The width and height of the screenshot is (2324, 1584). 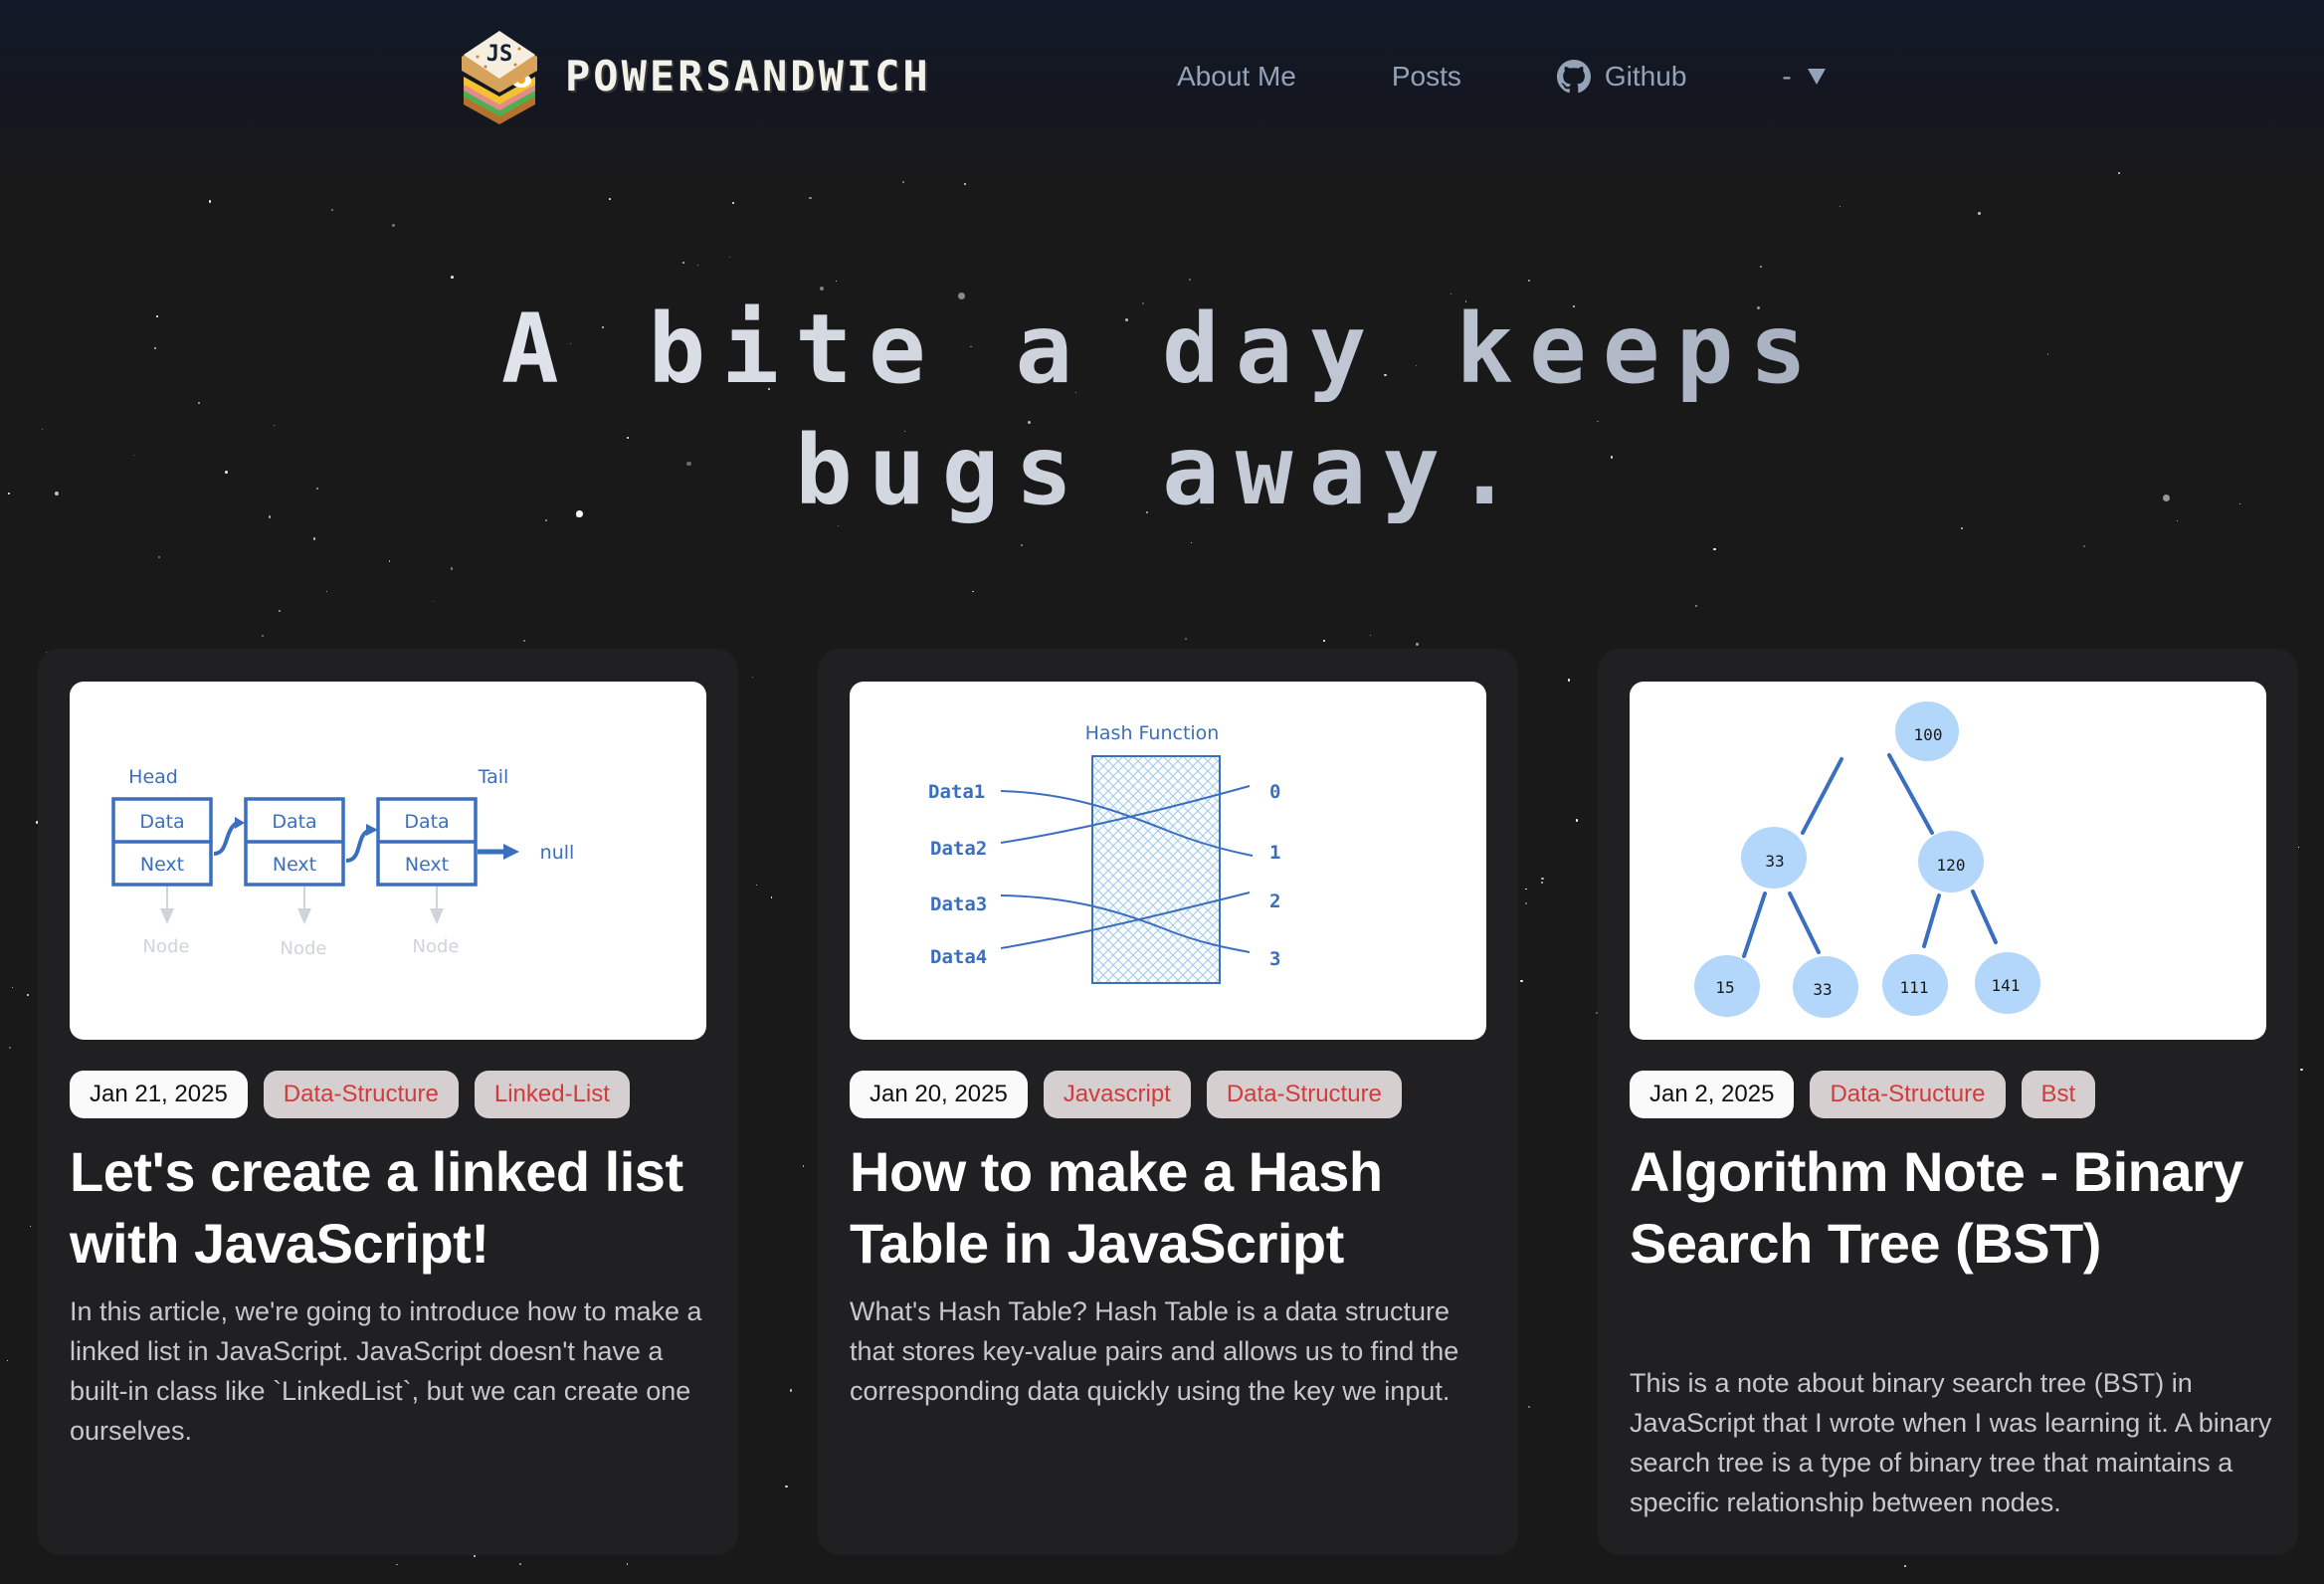 I want to click on post-title: How to make a Hash Table in JavaScript, so click(x=1173, y=1208).